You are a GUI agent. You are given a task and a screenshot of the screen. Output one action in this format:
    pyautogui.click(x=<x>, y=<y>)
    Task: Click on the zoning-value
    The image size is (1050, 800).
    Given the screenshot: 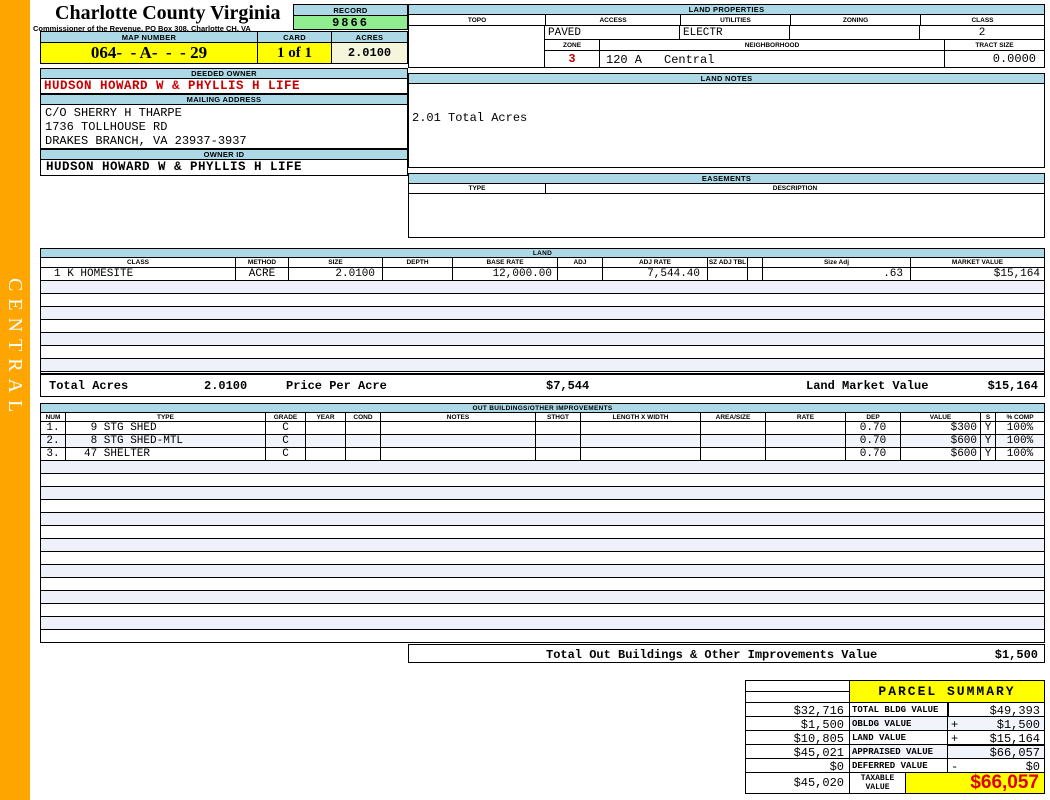 What is the action you would take?
    pyautogui.click(x=855, y=32)
    